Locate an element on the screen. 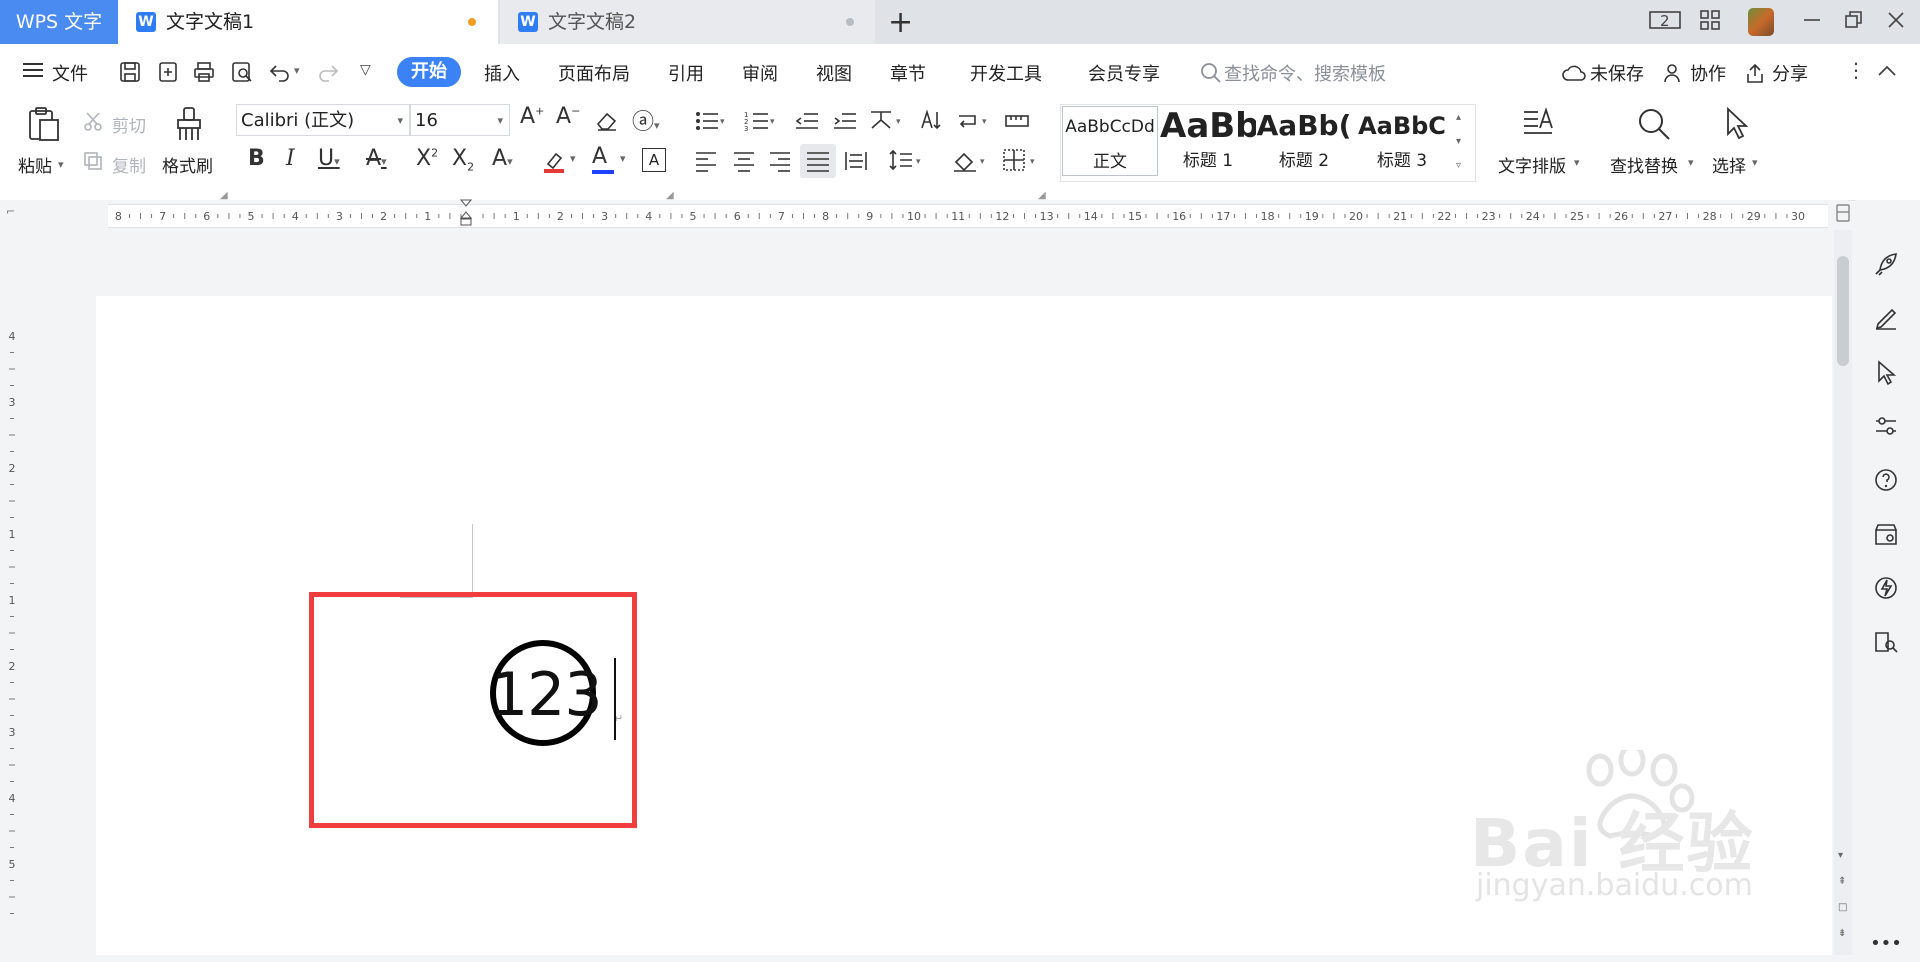  enclosed-characters: 123 is located at coordinates (550, 695).